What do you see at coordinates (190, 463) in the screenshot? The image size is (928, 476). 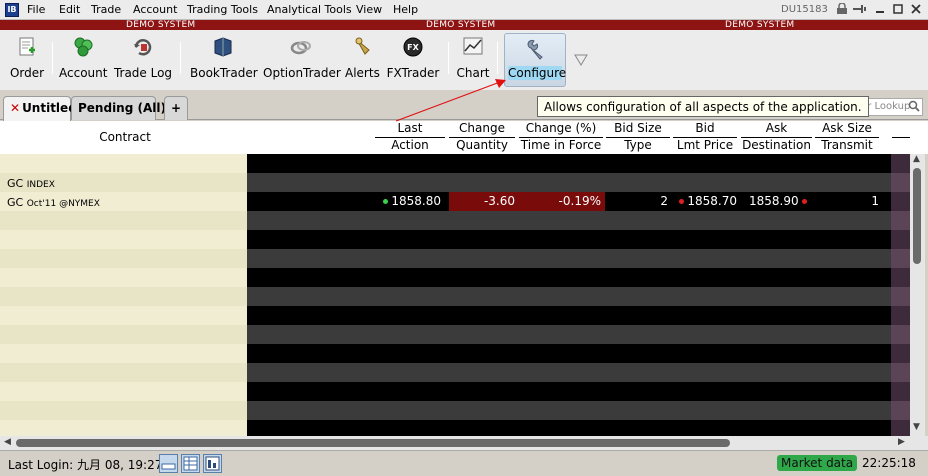 I see `grid-layout-icon` at bounding box center [190, 463].